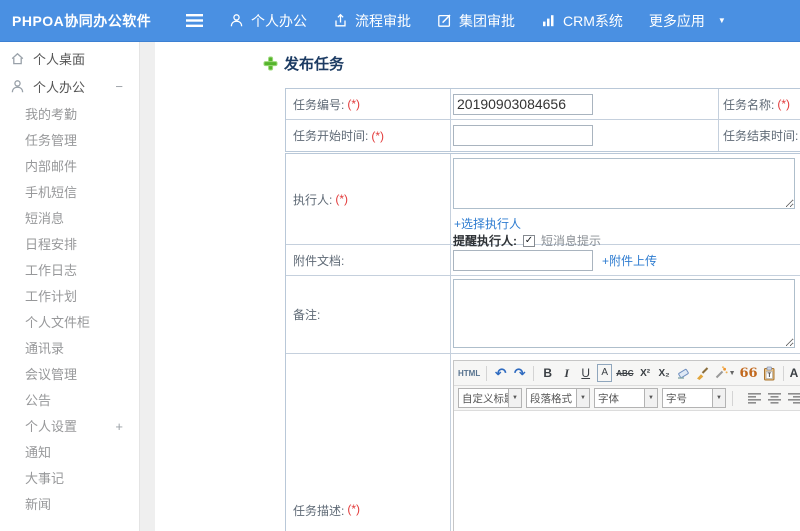  What do you see at coordinates (69, 505) in the screenshot?
I see `sidebar-item-news: 新闻` at bounding box center [69, 505].